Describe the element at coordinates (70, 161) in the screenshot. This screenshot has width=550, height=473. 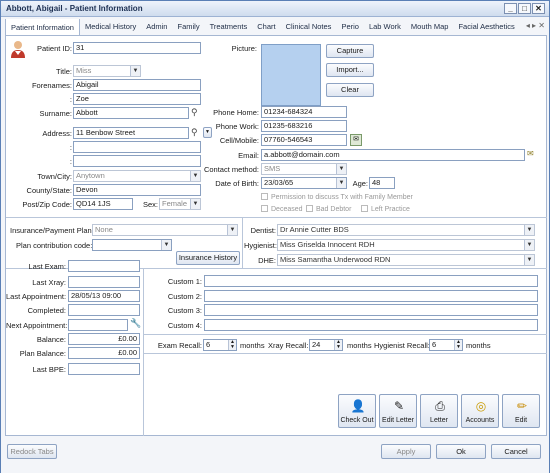
I see `address-3-label: :` at that location.